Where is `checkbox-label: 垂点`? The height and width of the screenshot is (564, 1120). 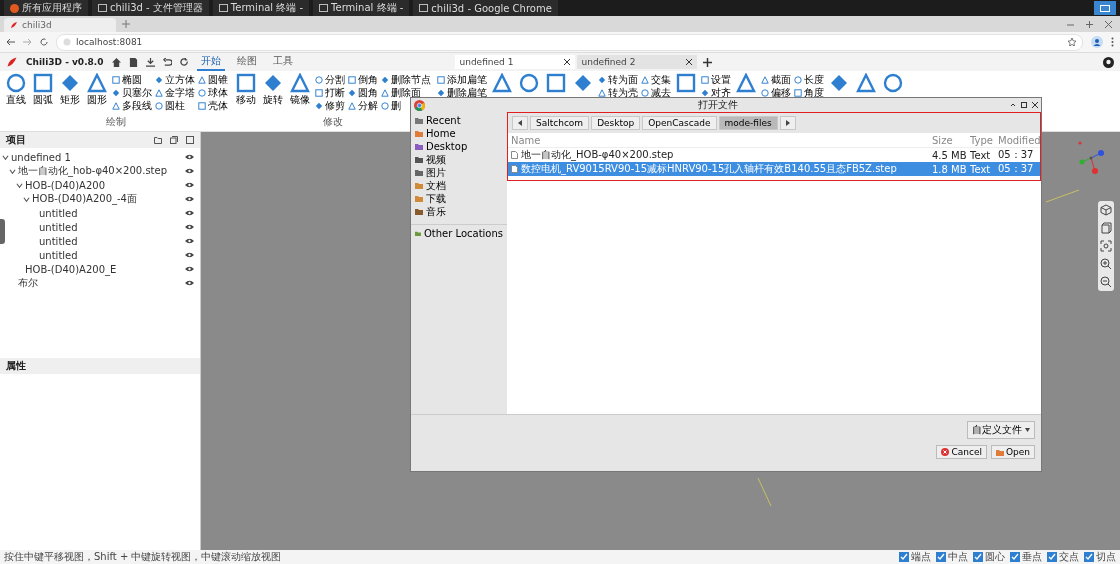 checkbox-label: 垂点 is located at coordinates (1032, 557).